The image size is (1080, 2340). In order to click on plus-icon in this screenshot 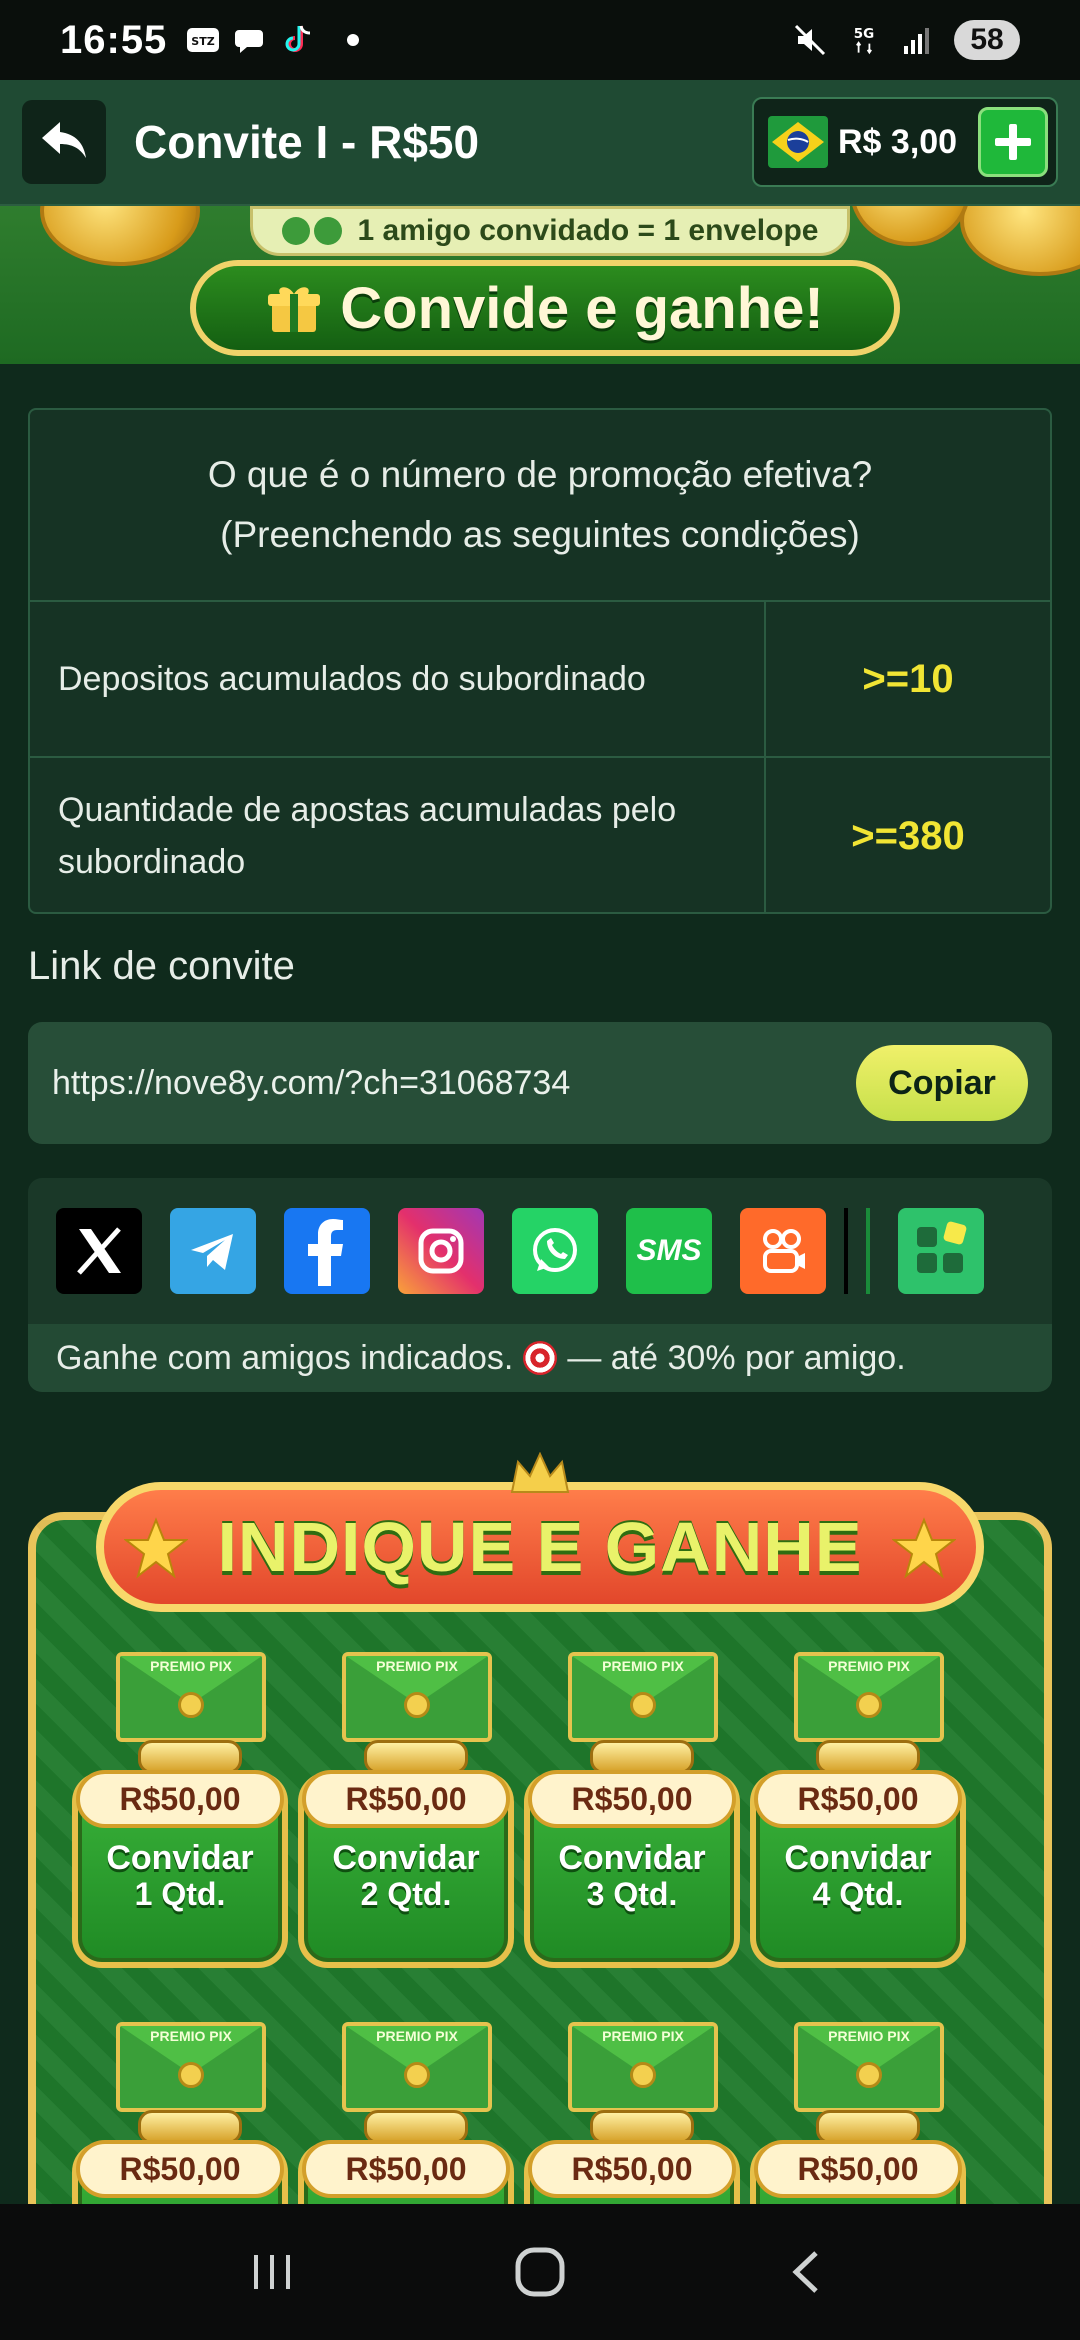, I will do `click(1013, 142)`.